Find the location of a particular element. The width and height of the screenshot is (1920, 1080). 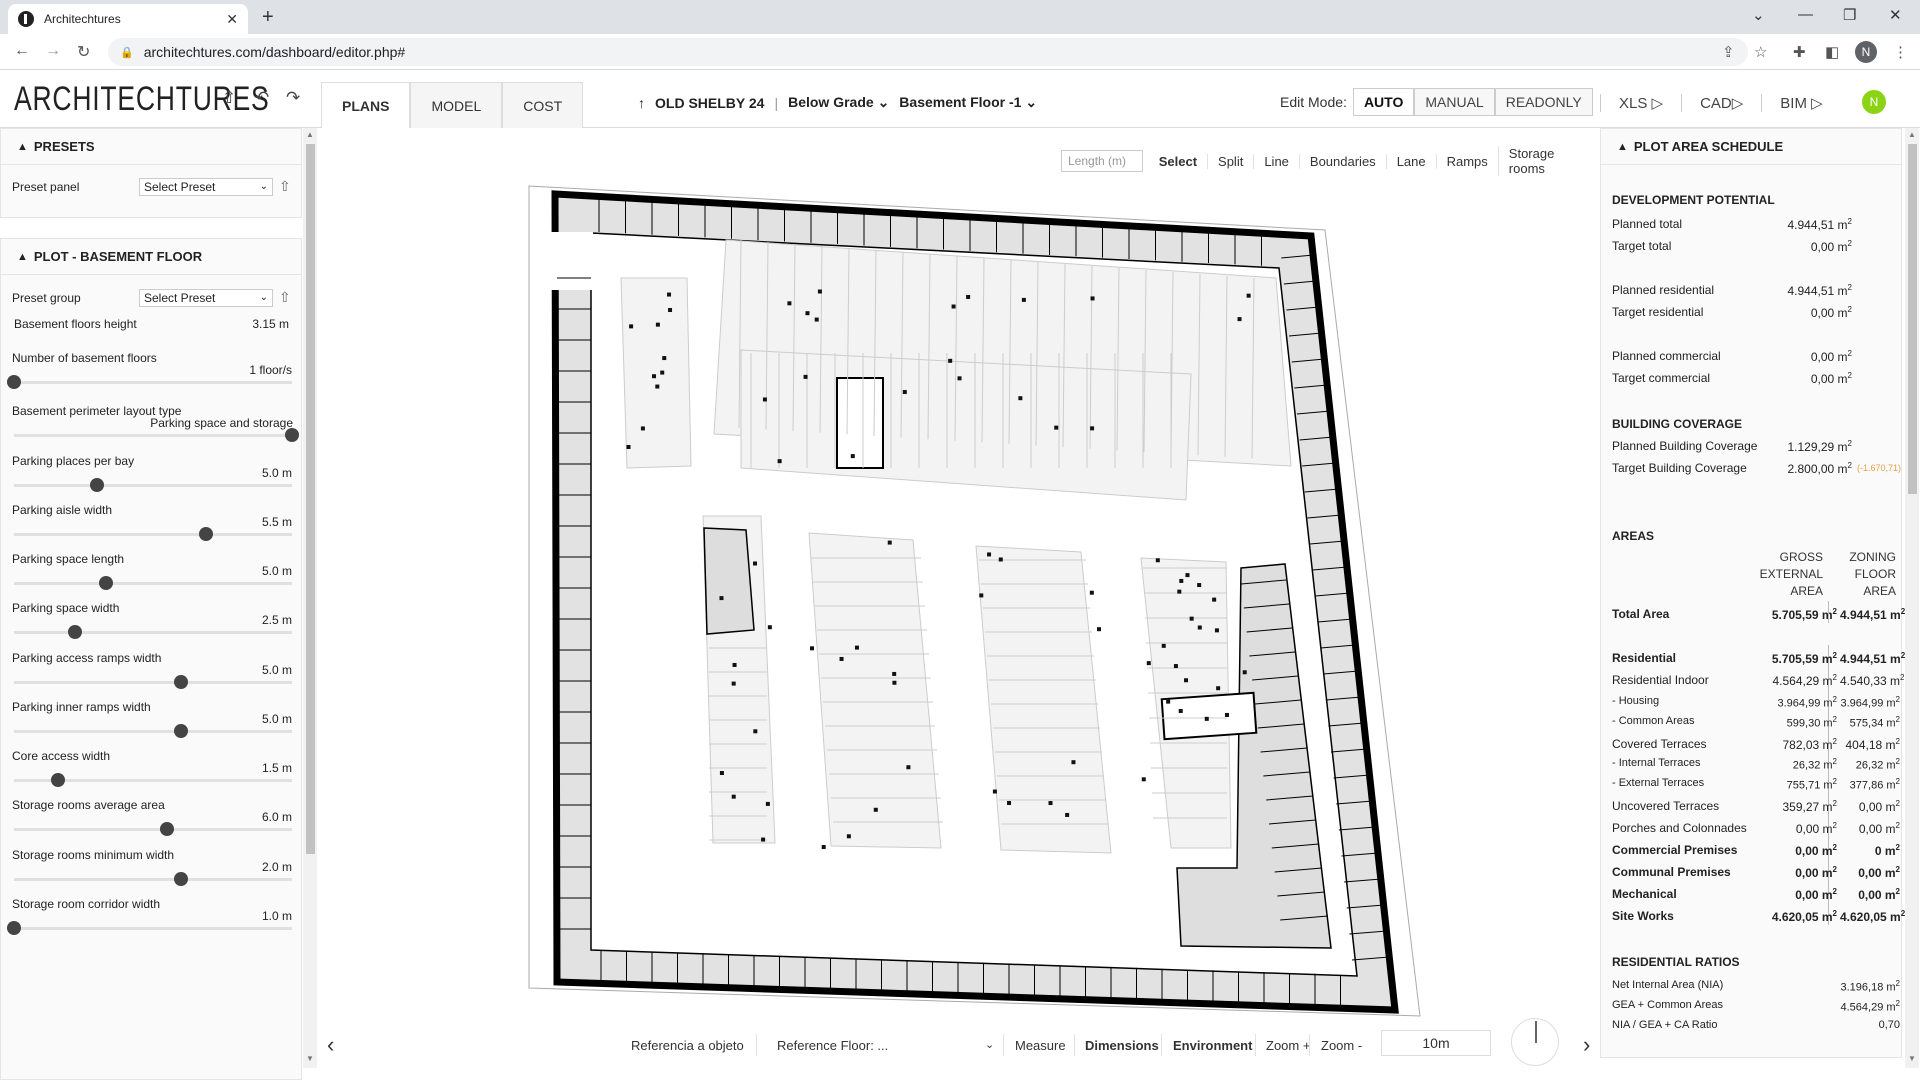

new-tab-icon: + is located at coordinates (268, 17).